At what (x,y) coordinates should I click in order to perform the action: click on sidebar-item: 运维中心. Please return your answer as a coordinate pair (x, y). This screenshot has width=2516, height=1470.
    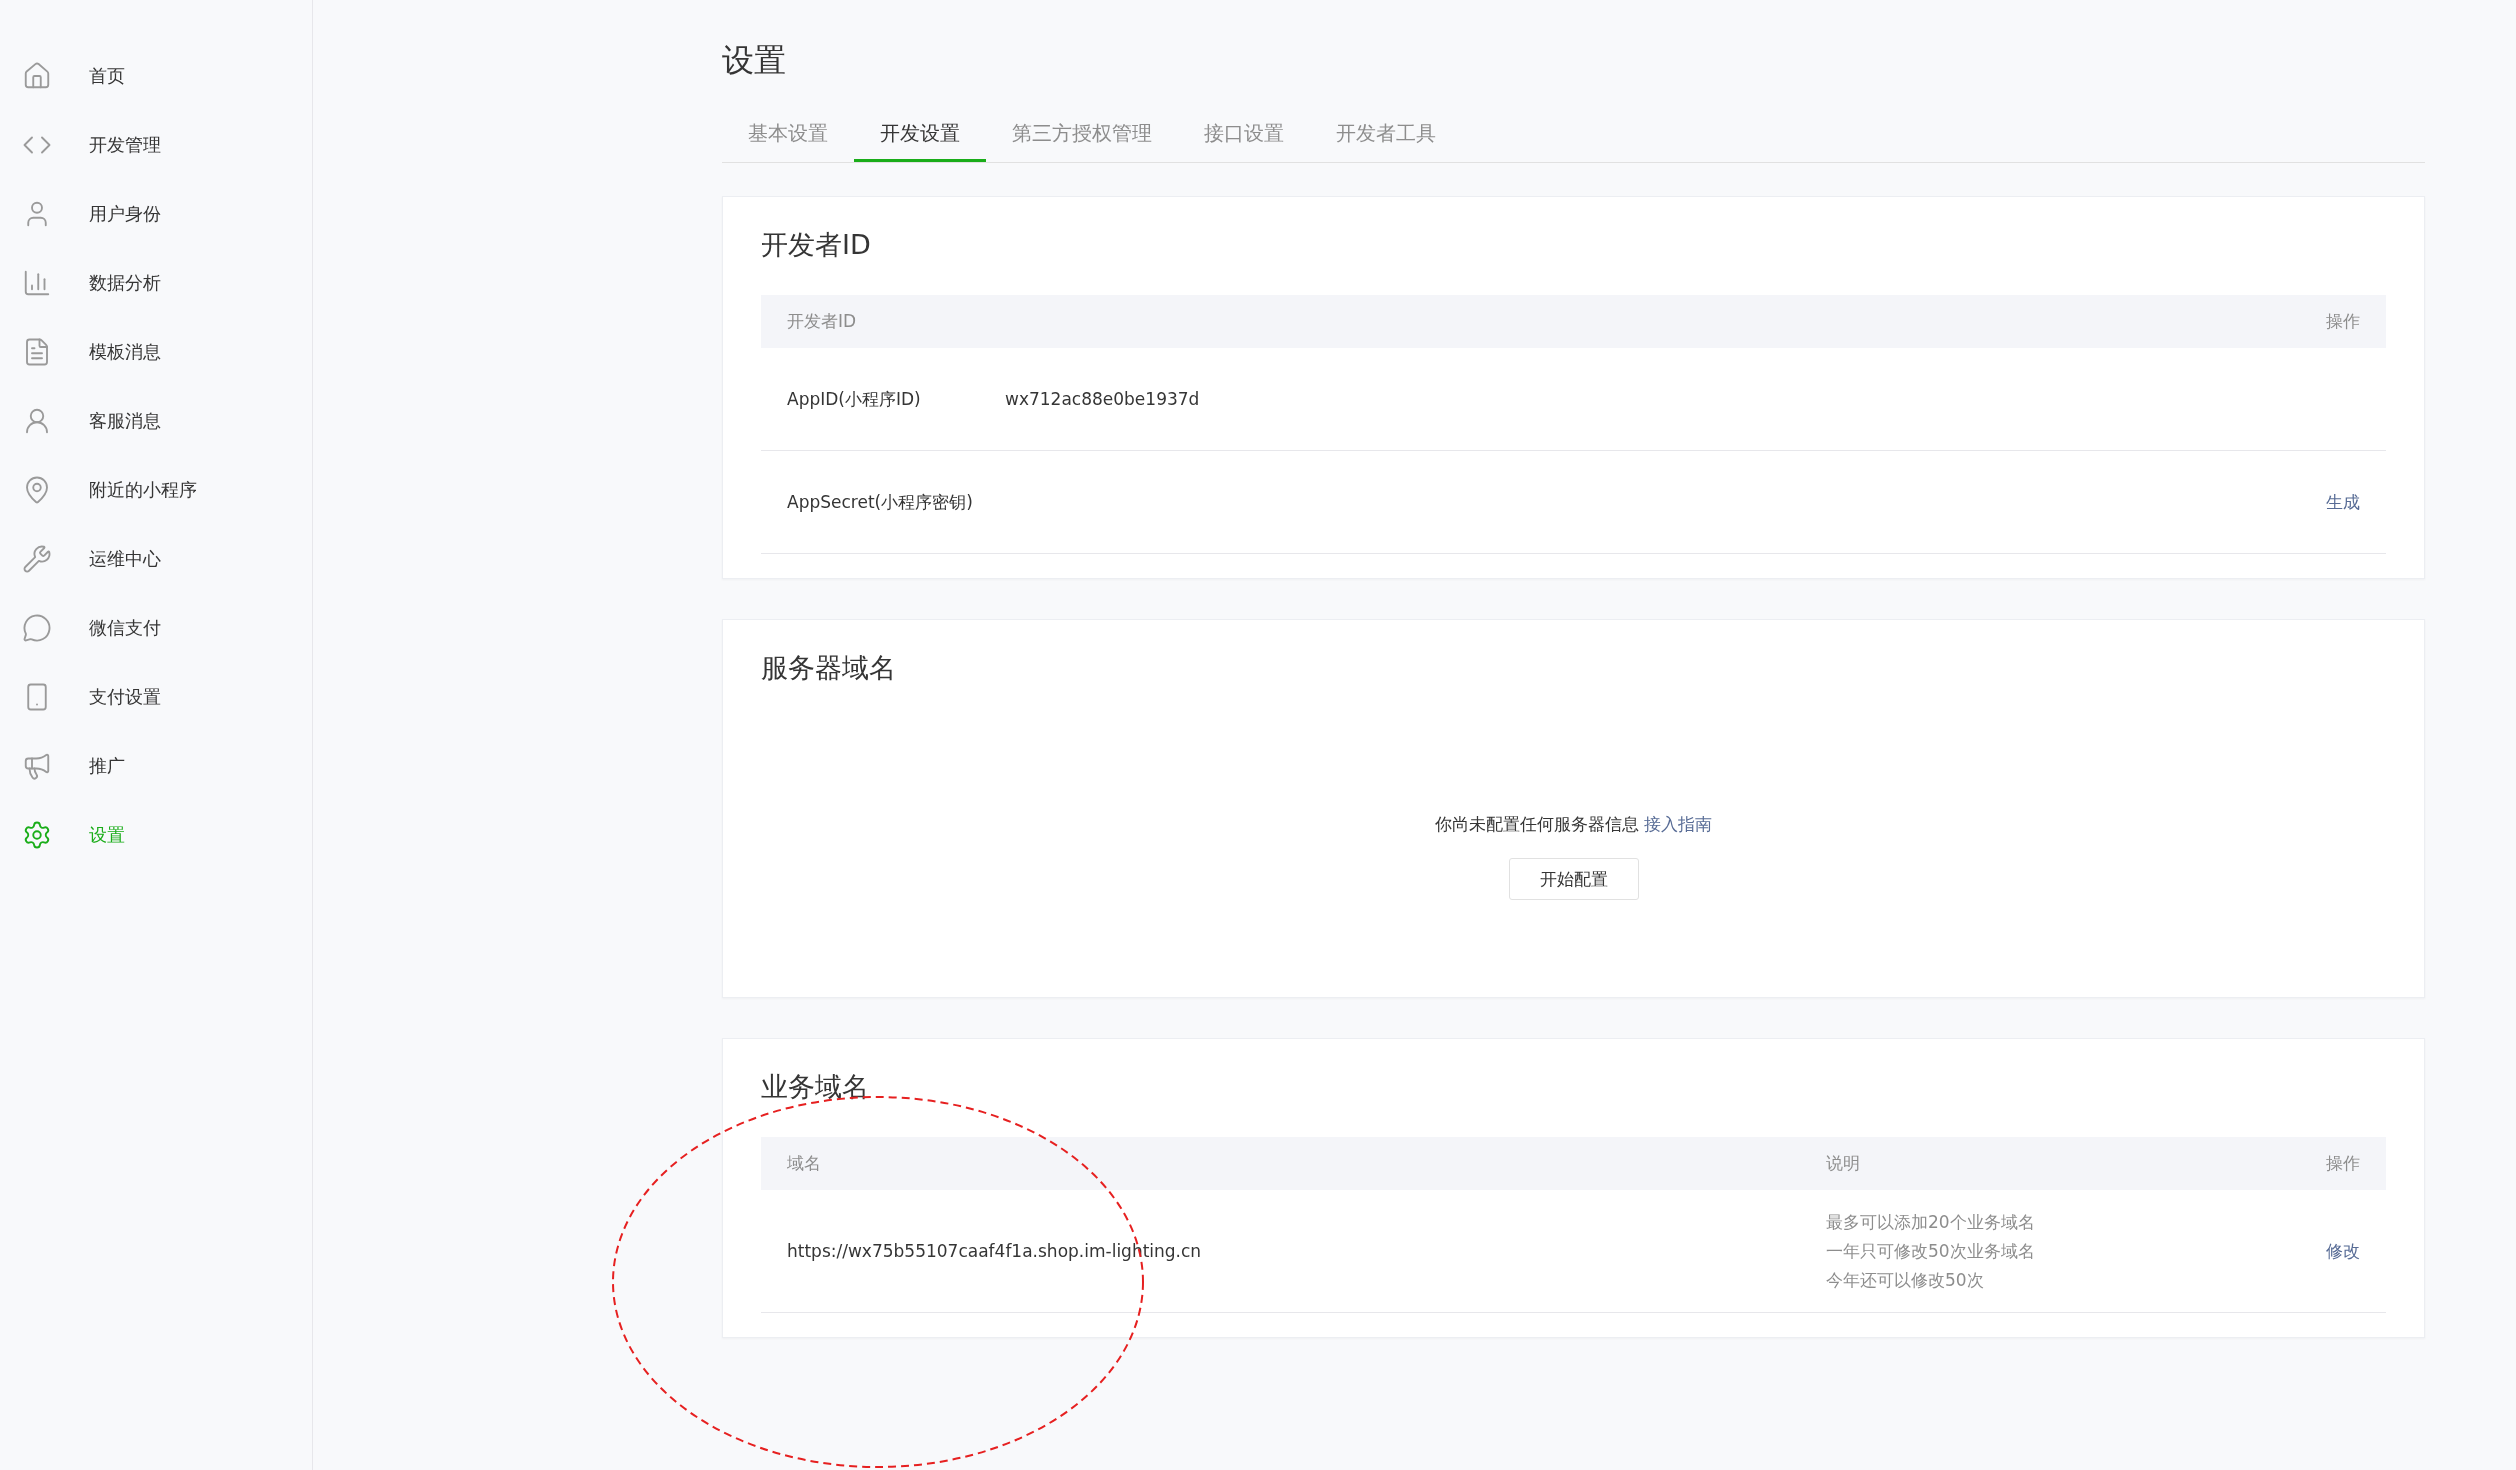
    Looking at the image, I should click on (156, 558).